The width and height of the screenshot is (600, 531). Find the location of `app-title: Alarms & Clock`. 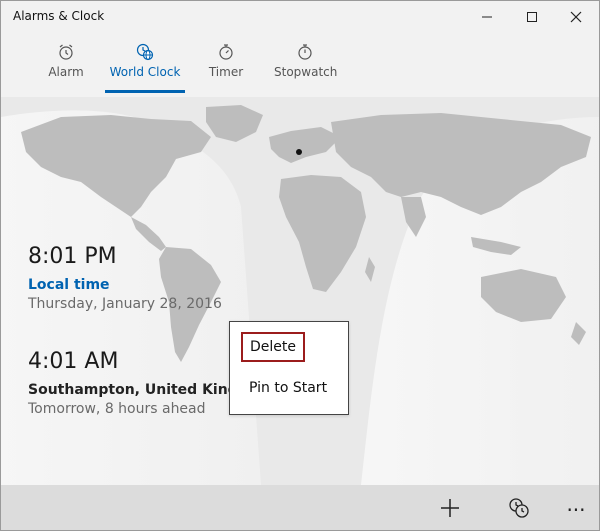

app-title: Alarms & Clock is located at coordinates (59, 16).